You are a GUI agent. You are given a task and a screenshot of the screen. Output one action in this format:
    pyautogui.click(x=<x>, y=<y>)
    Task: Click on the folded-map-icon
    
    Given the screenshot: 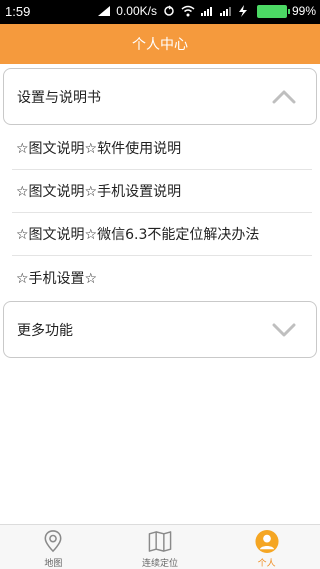 What is the action you would take?
    pyautogui.click(x=160, y=541)
    